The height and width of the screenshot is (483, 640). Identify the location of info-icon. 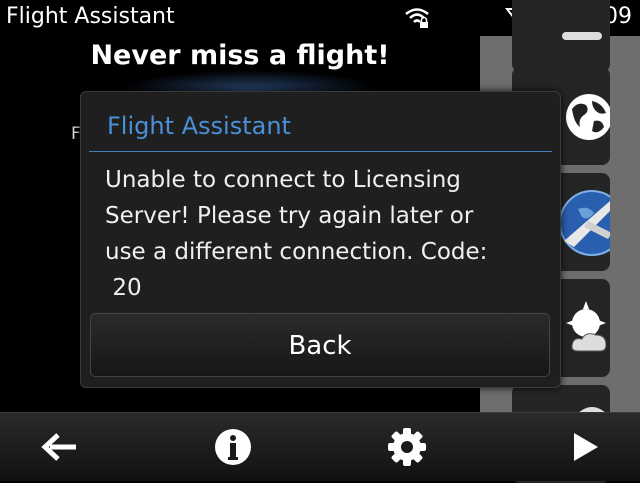
(233, 447).